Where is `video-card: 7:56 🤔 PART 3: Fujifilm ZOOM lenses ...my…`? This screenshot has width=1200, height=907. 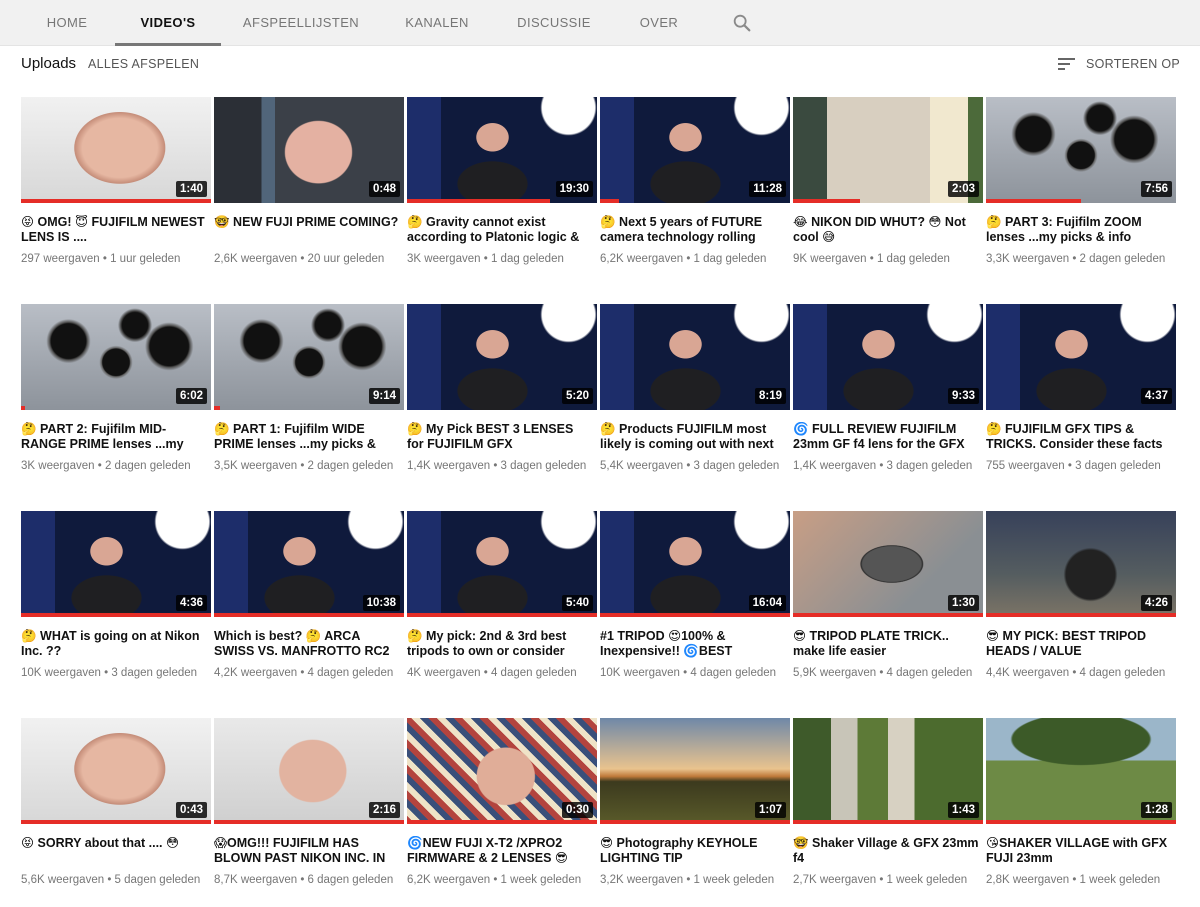
video-card: 7:56 🤔 PART 3: Fujifilm ZOOM lenses ...my… is located at coordinates (1081, 182).